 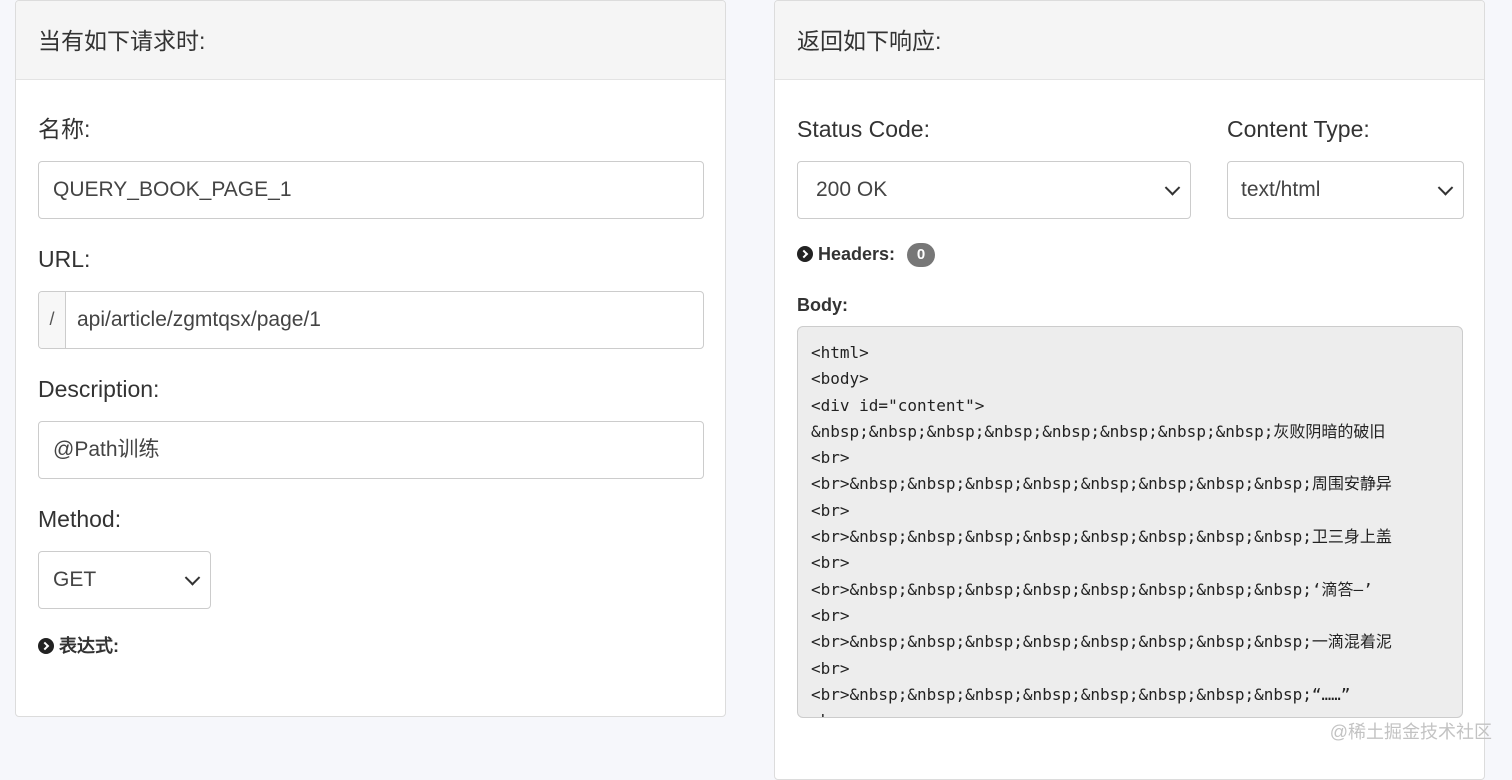 I want to click on name-label: 名称:, so click(x=64, y=129).